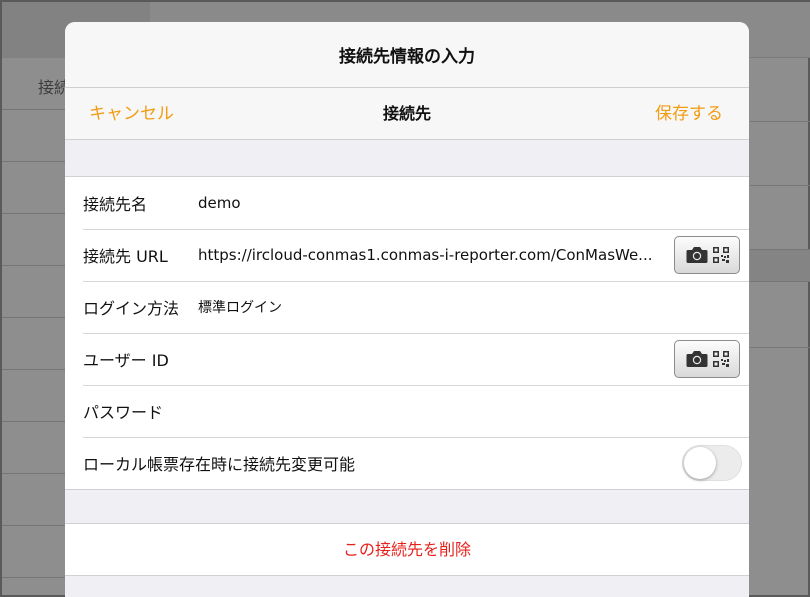 The image size is (810, 597). Describe the element at coordinates (407, 359) in the screenshot. I see `user-id-row: ユーザー ID` at that location.